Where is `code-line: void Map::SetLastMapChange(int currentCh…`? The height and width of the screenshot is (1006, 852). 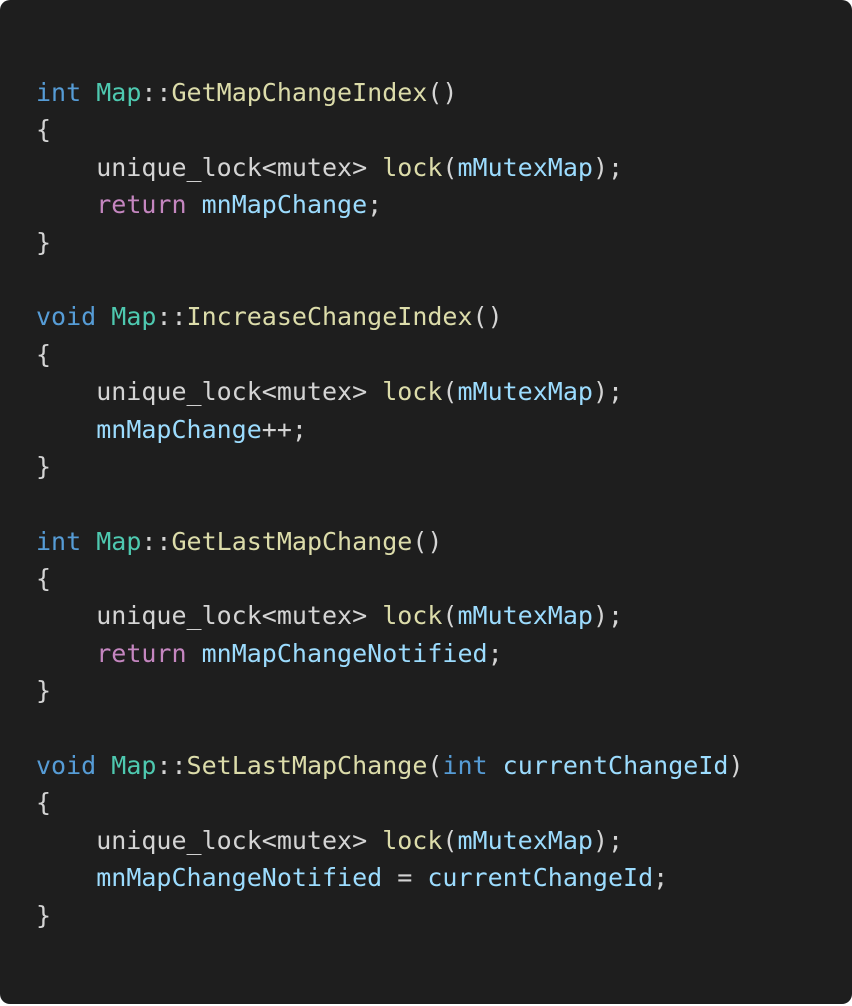
code-line: void Map::SetLastMapChange(int currentCh… is located at coordinates (444, 765).